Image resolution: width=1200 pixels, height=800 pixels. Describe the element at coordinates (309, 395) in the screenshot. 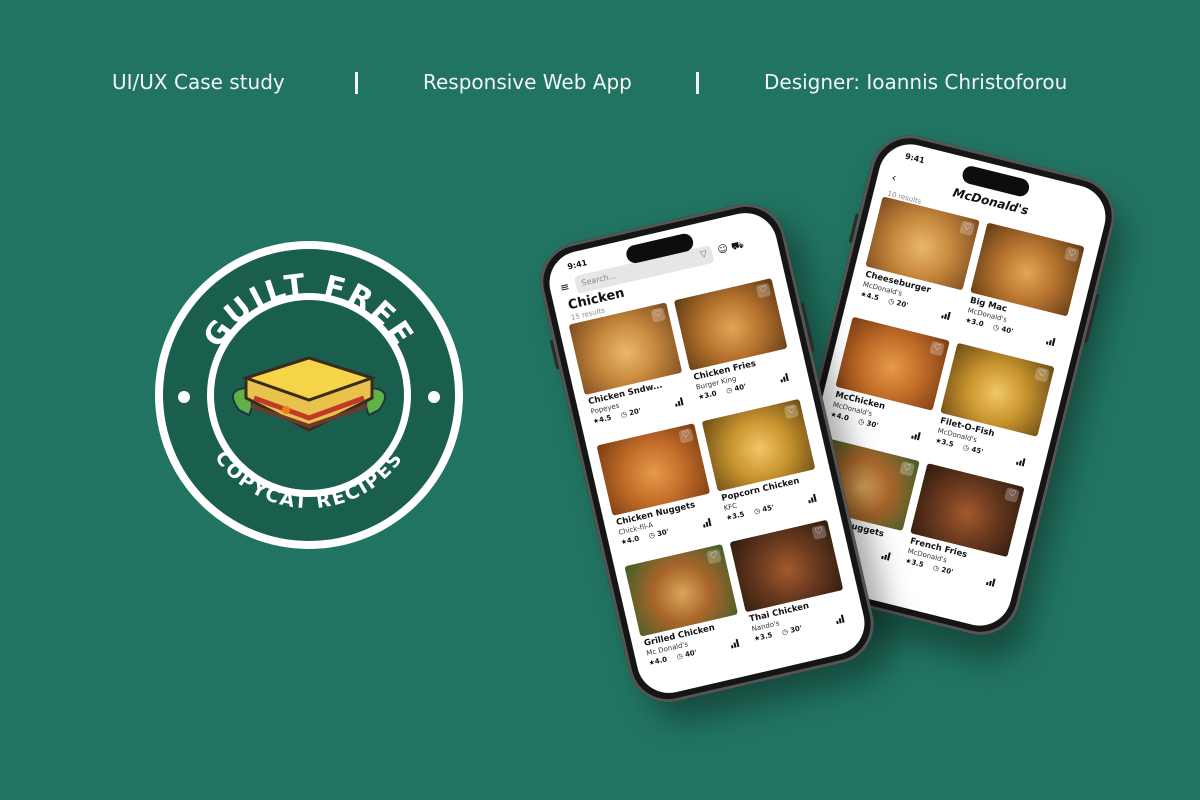

I see `guilt-free-logo: GUILT FREE COPYCAT RECIPES` at that location.